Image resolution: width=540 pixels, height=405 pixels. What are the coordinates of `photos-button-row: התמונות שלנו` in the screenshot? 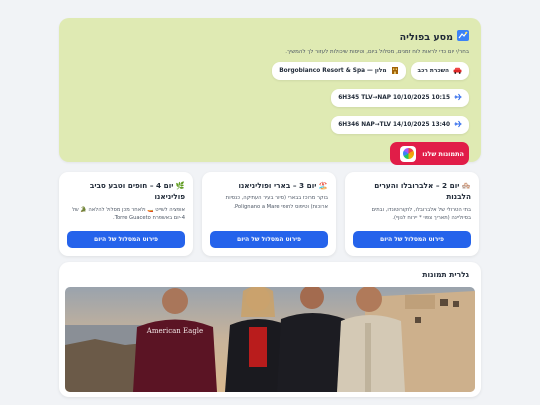 It's located at (270, 149).